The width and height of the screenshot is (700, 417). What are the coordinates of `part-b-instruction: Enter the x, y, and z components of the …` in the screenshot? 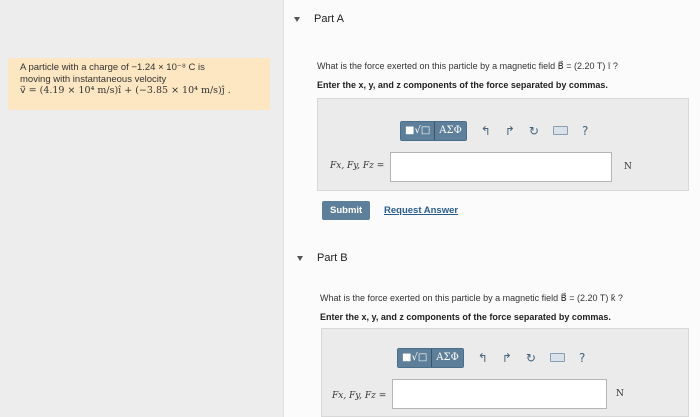 It's located at (465, 317).